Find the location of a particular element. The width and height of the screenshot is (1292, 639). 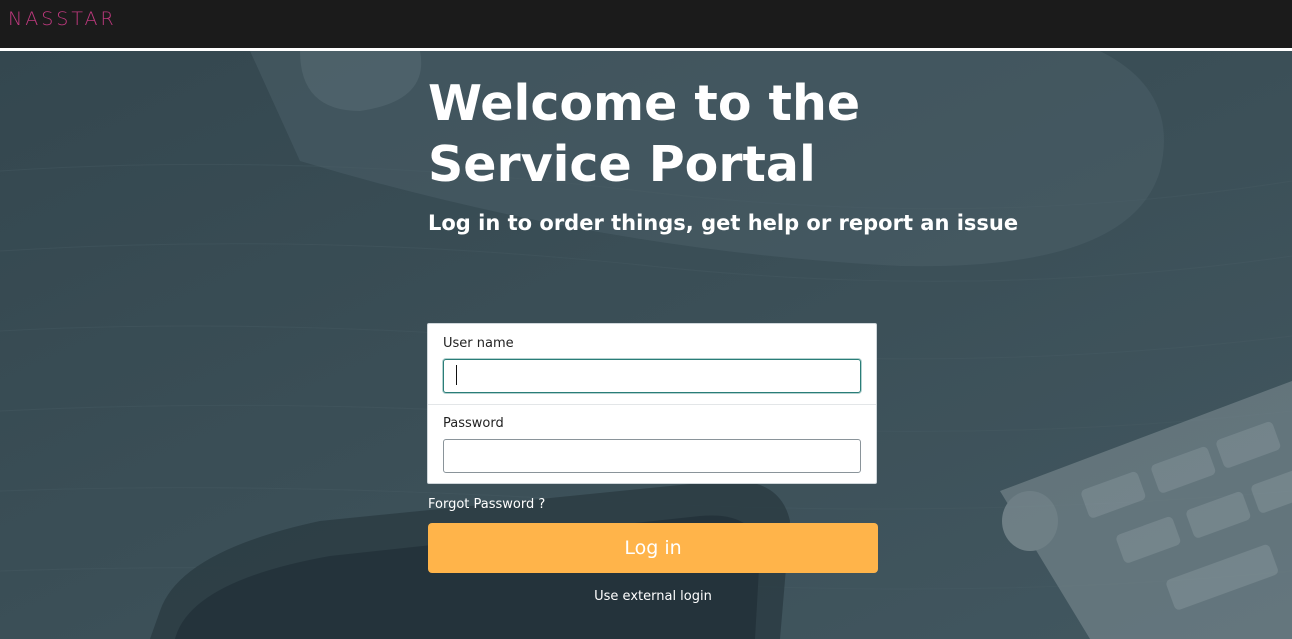

page-title: Welcome to the Service Portal is located at coordinates (644, 134).